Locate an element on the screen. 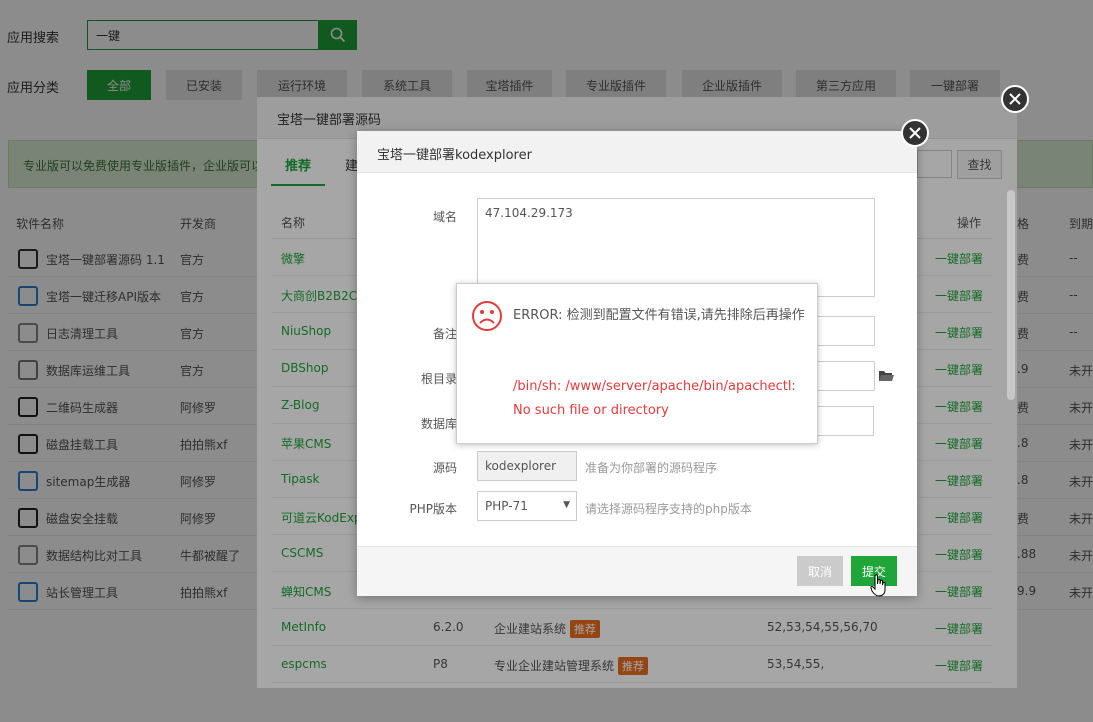 The width and height of the screenshot is (1093, 722). root-label: 根目录 is located at coordinates (438, 379).